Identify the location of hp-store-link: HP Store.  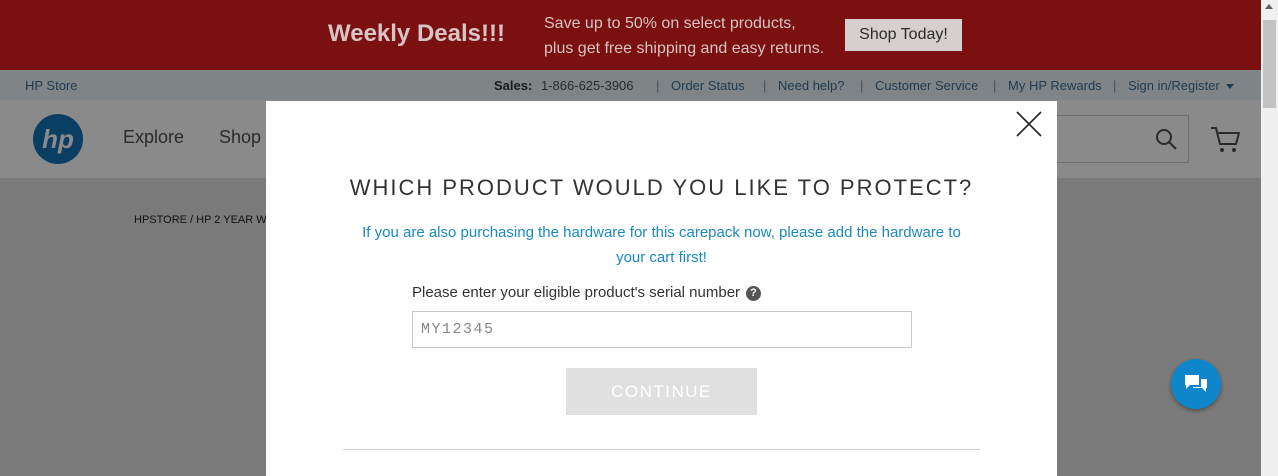
(51, 85).